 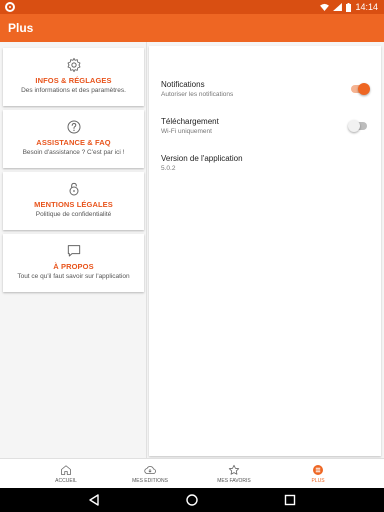 I want to click on nav-label: PLUS, so click(x=318, y=481).